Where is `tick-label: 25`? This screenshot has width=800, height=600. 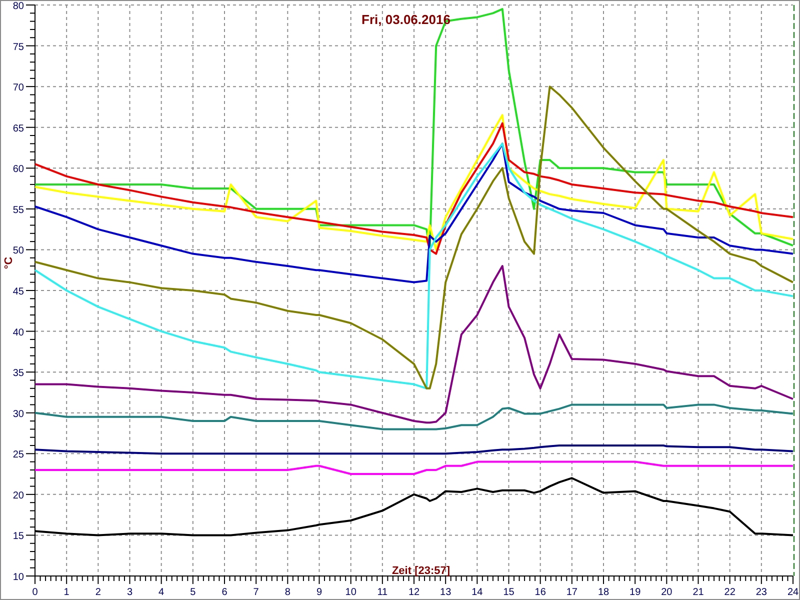
tick-label: 25 is located at coordinates (18, 455).